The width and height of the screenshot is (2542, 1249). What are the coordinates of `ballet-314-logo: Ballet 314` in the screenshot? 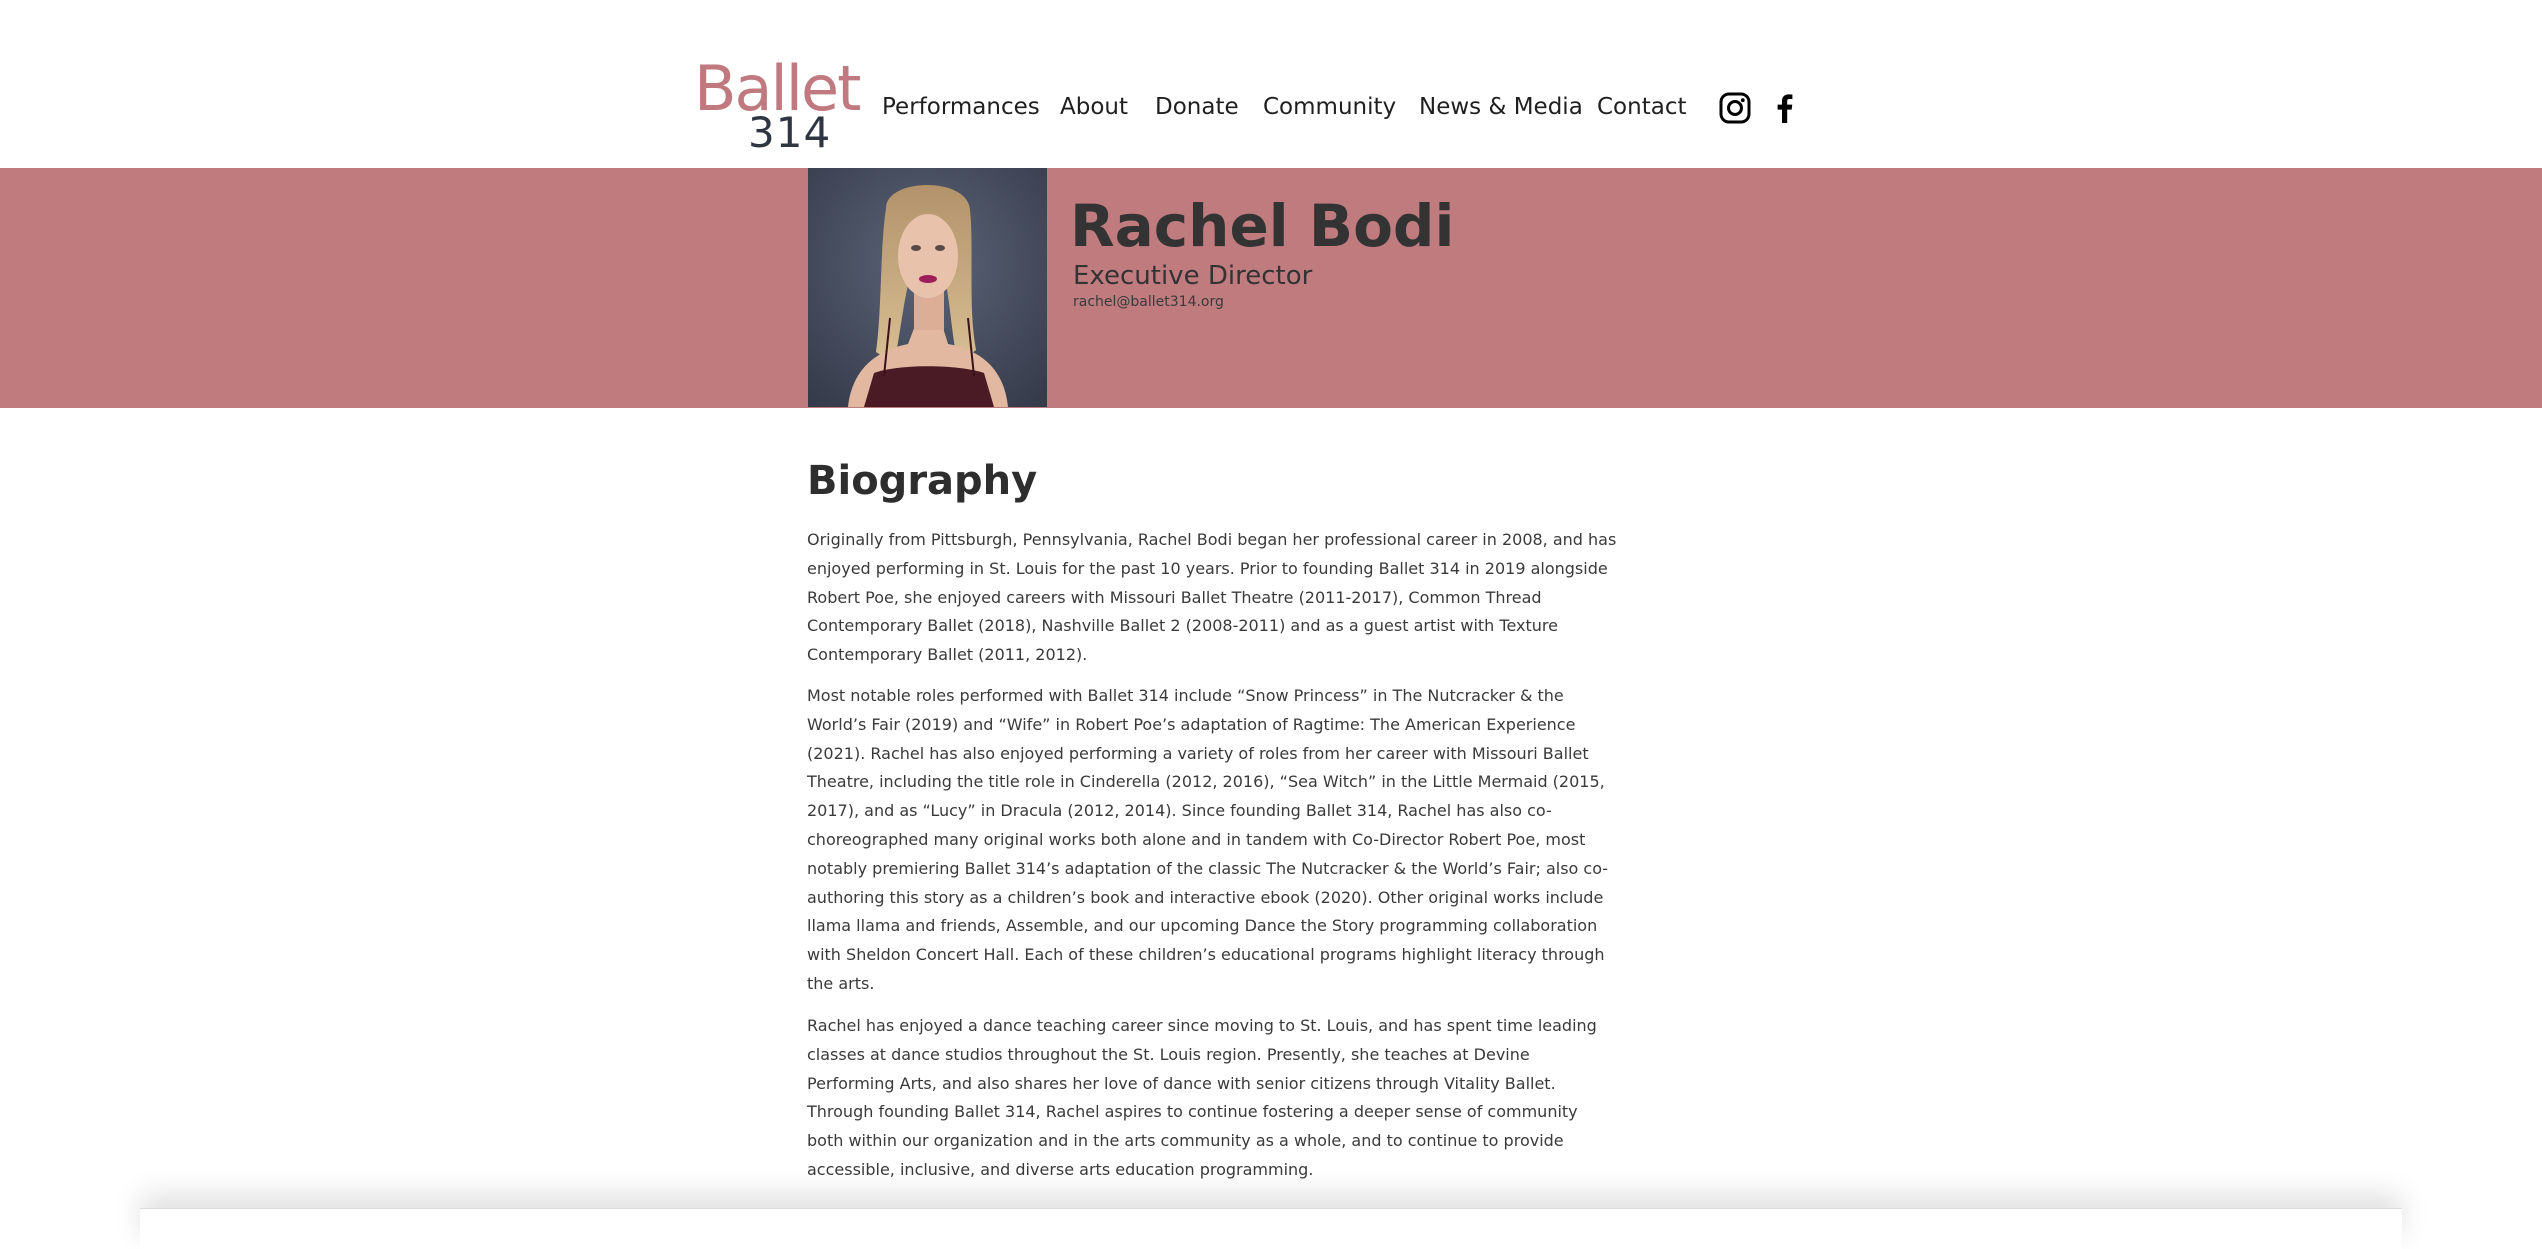 It's located at (776, 108).